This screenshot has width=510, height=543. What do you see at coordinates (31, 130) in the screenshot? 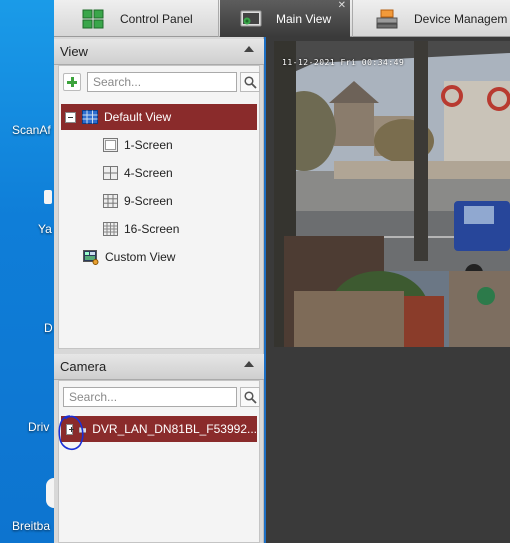
I see `desktop-icon-label: ScanAf` at bounding box center [31, 130].